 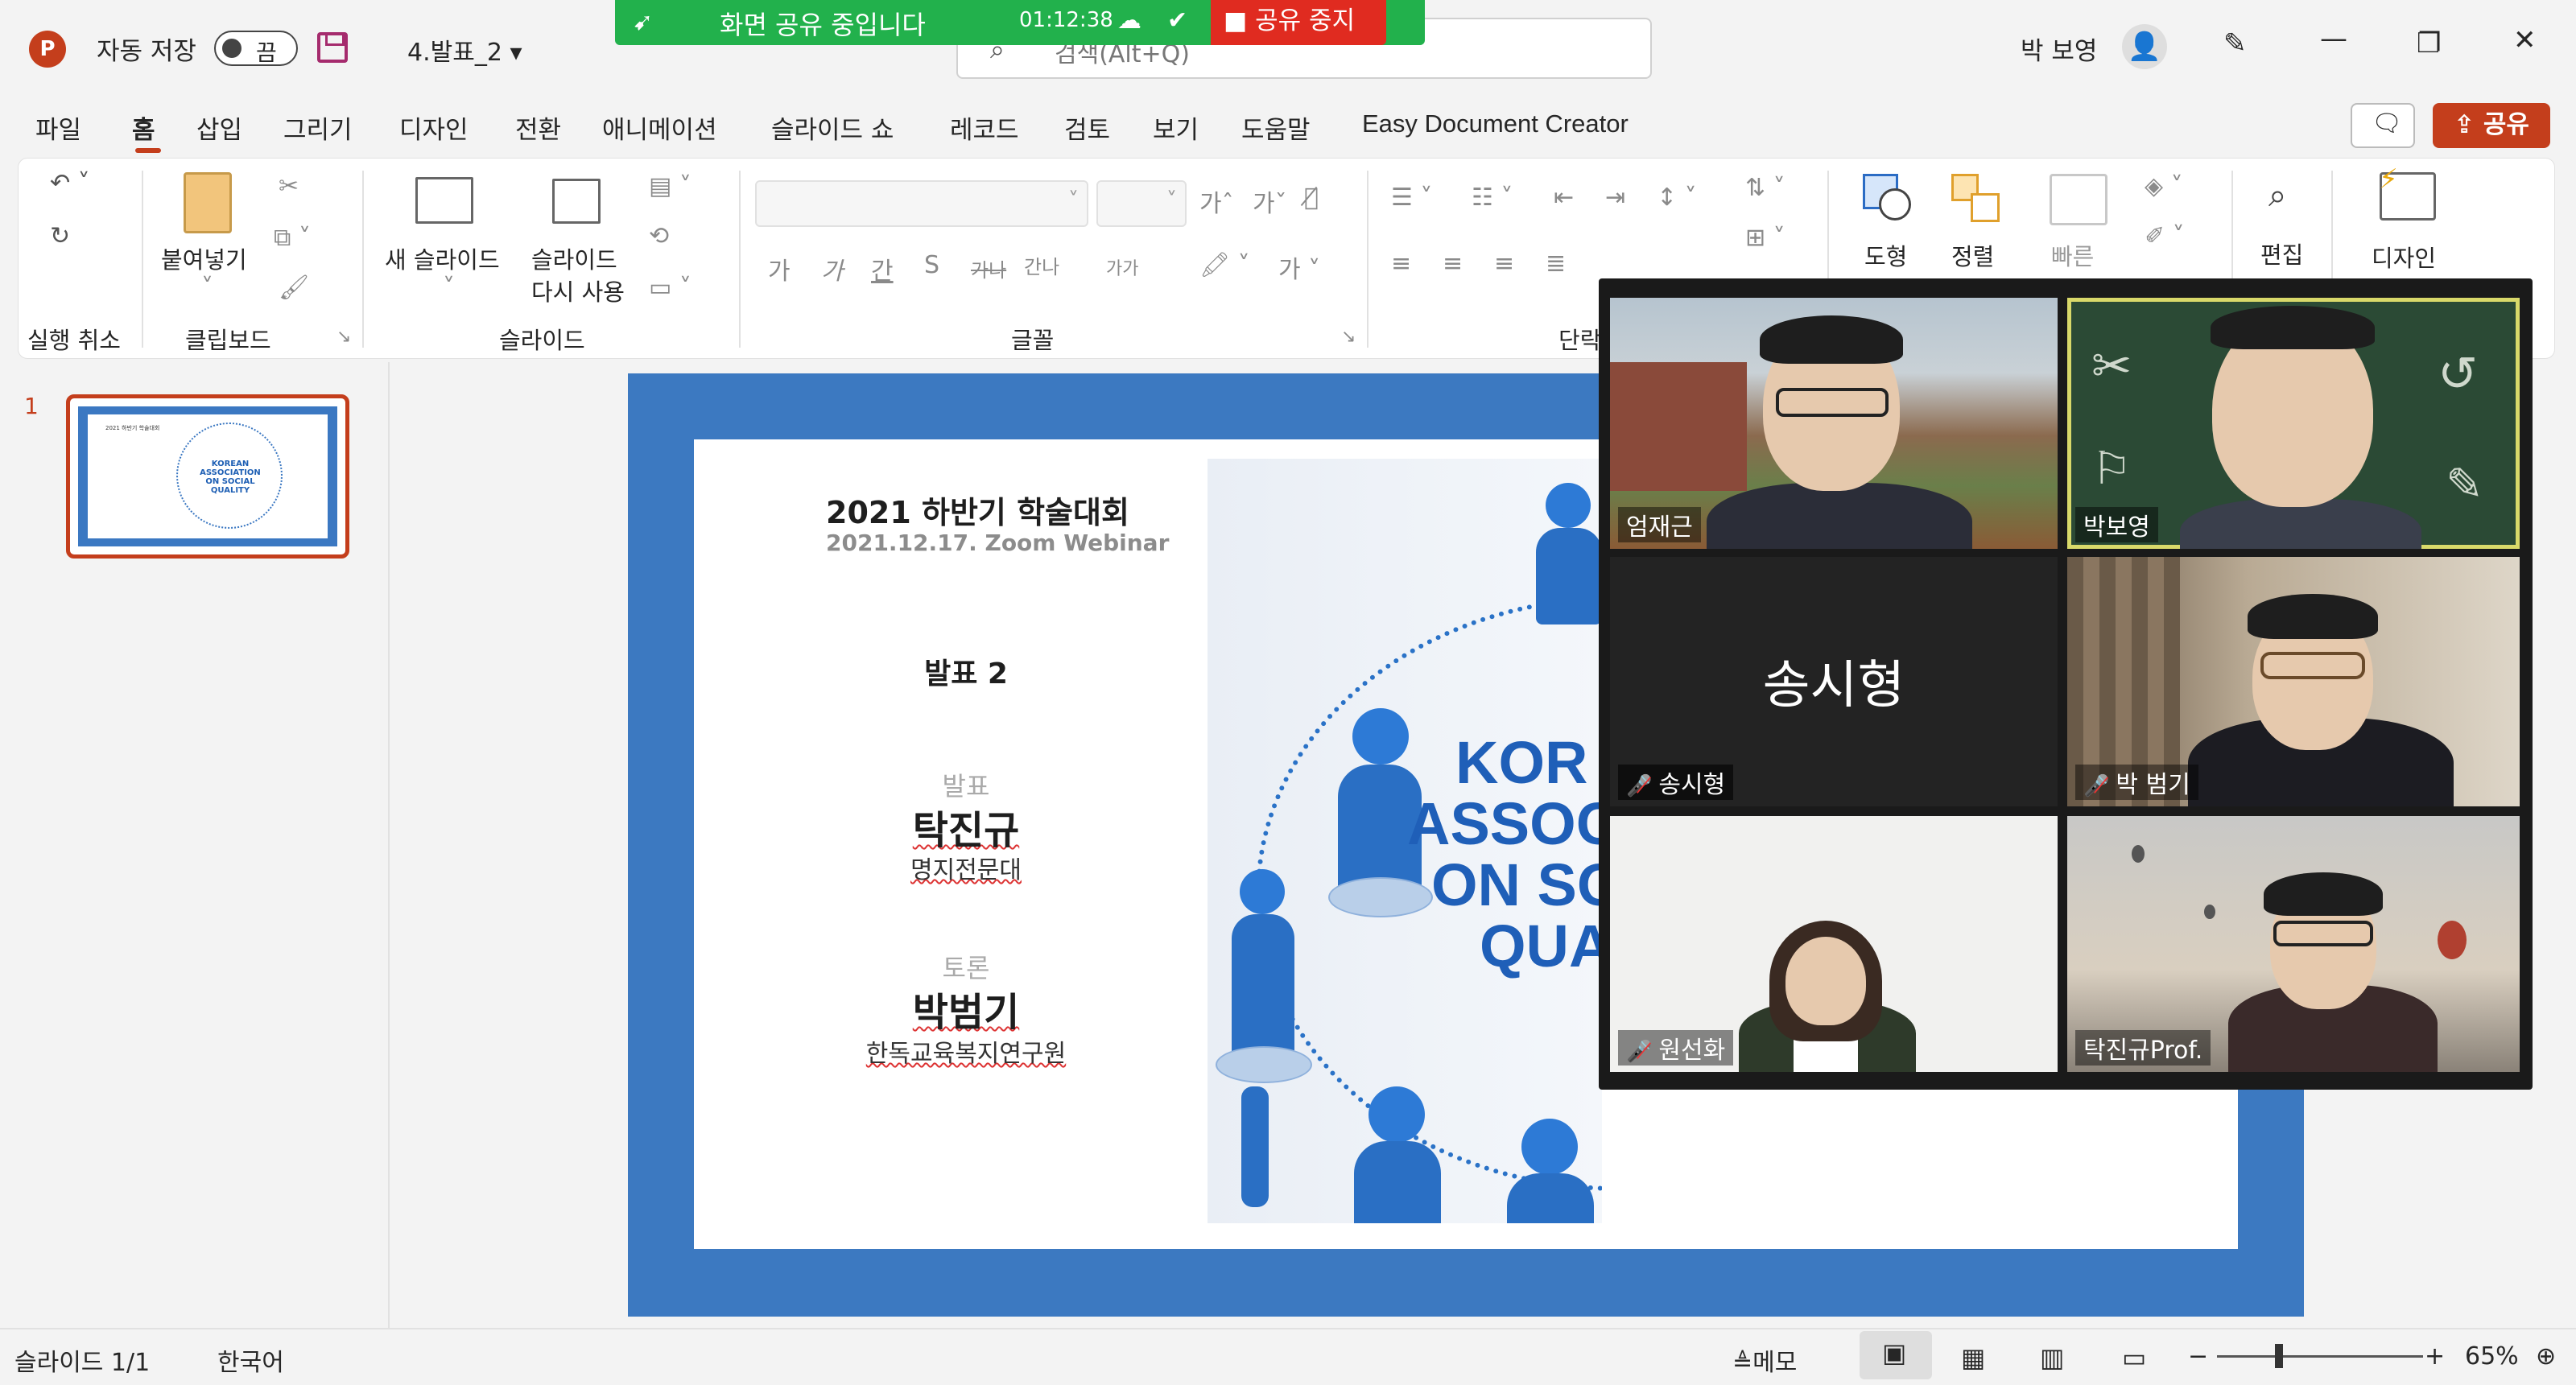 I want to click on underline-button: 간, so click(x=883, y=268).